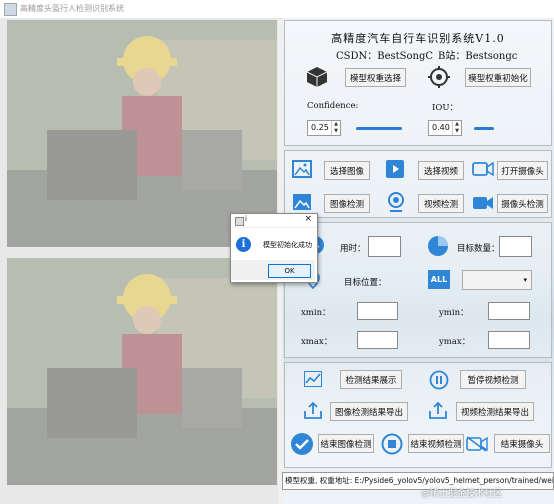  Describe the element at coordinates (454, 313) in the screenshot. I see `ymin-label: ymin：` at that location.